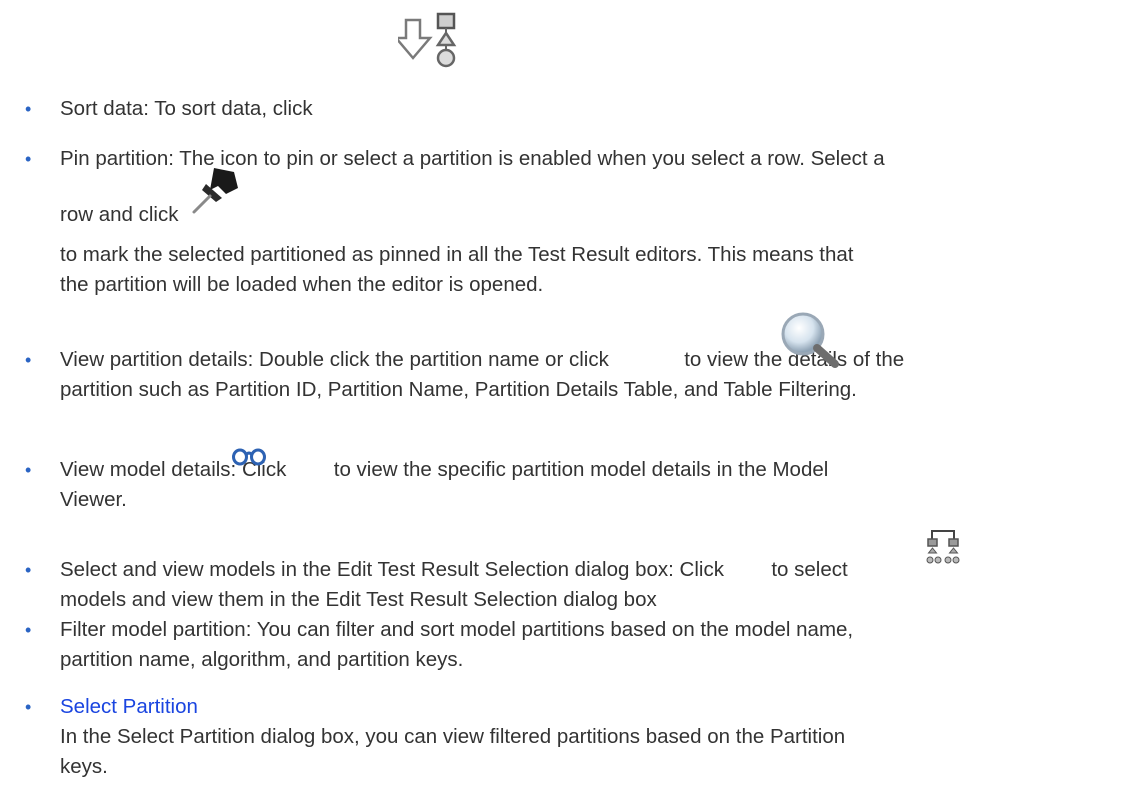 This screenshot has height=812, width=1147. Describe the element at coordinates (431, 43) in the screenshot. I see `sort-icon` at that location.